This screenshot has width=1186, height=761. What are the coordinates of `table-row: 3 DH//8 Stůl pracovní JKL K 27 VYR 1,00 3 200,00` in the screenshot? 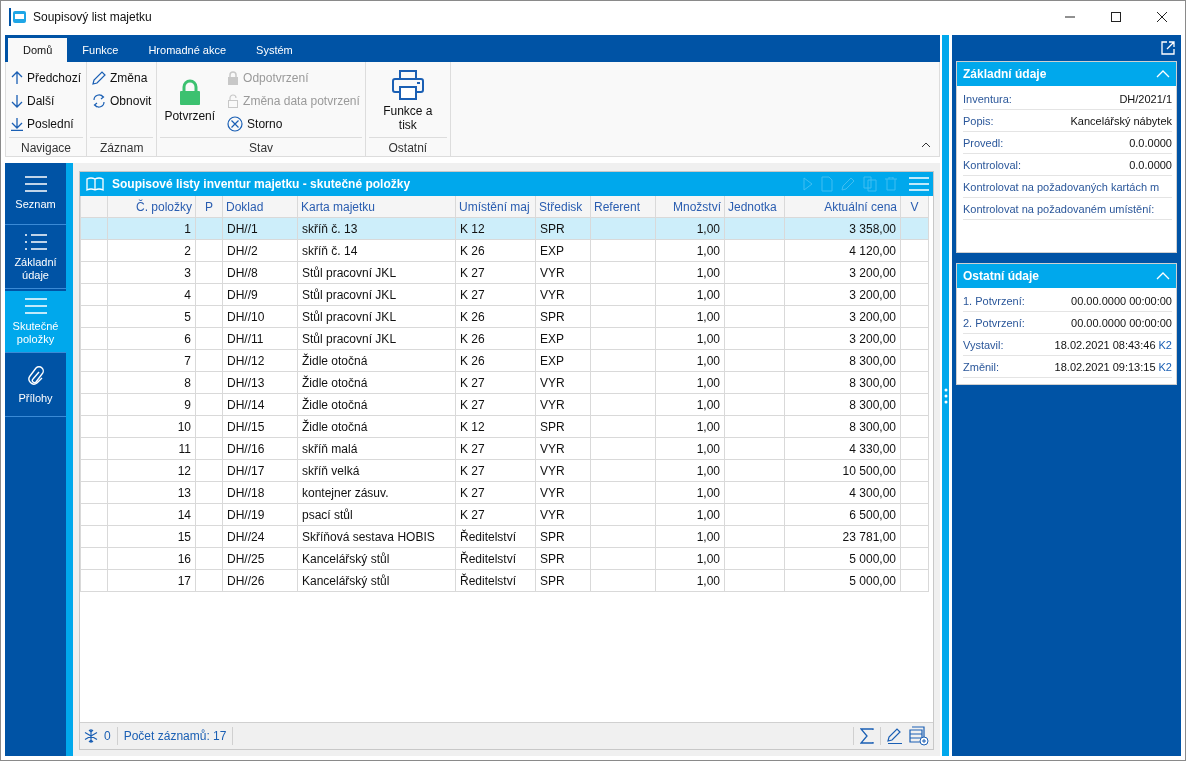 It's located at (504, 272).